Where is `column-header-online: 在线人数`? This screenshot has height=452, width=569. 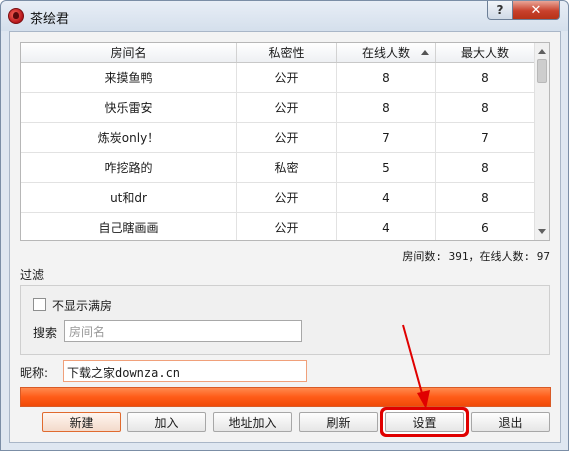
column-header-online: 在线人数 is located at coordinates (386, 52).